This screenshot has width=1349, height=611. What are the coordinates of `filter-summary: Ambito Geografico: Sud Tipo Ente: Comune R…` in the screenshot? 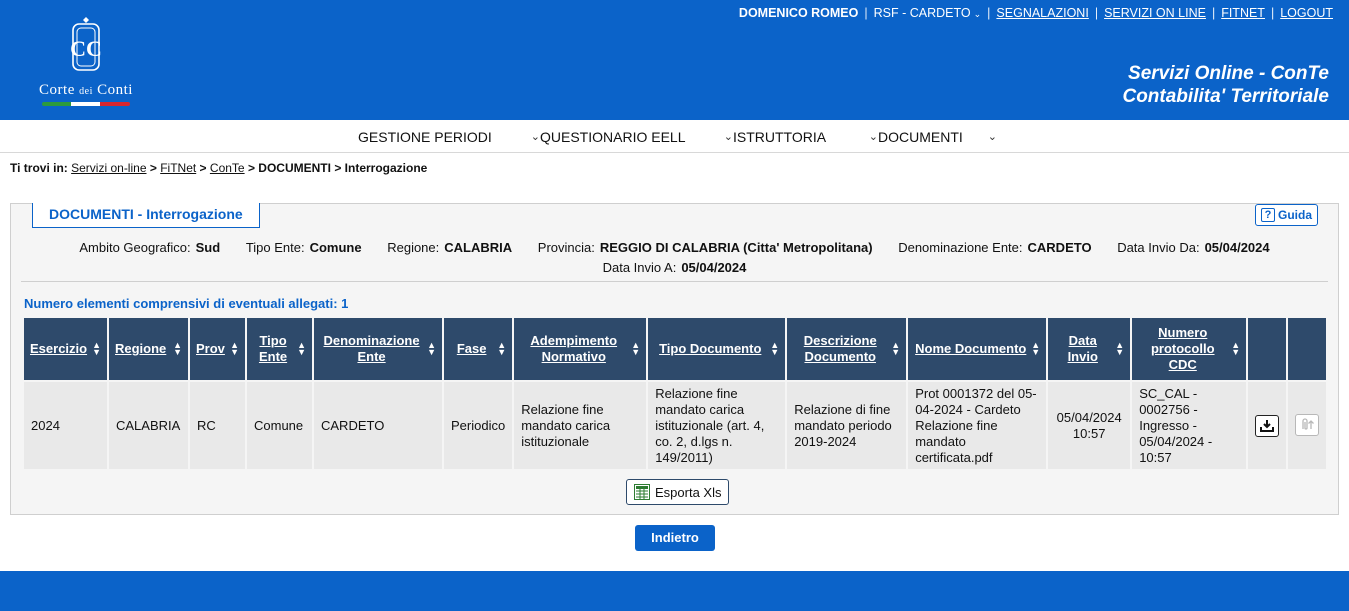 It's located at (674, 258).